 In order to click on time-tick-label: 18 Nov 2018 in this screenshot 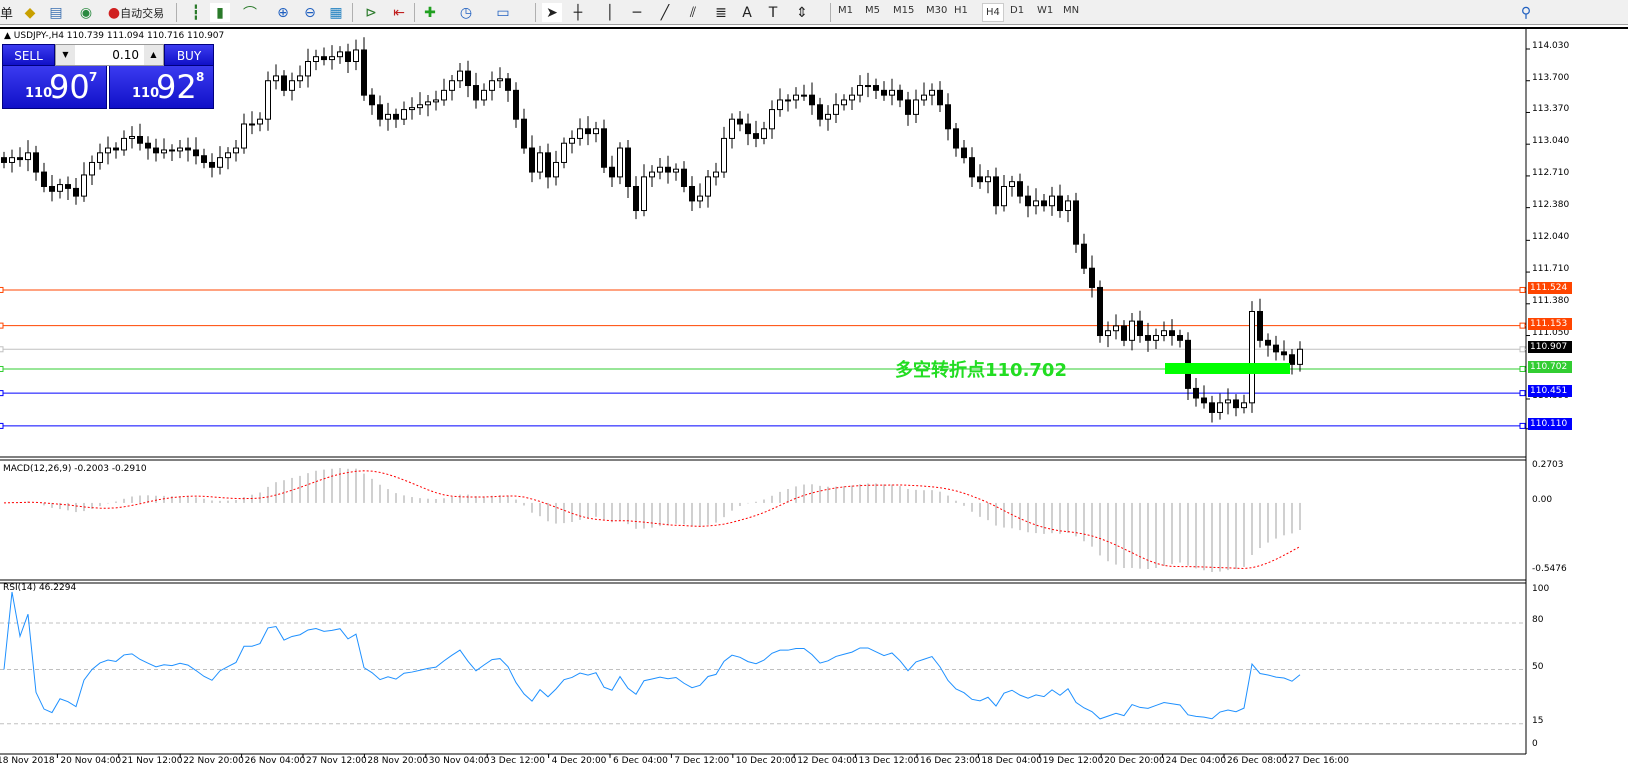, I will do `click(27, 761)`.